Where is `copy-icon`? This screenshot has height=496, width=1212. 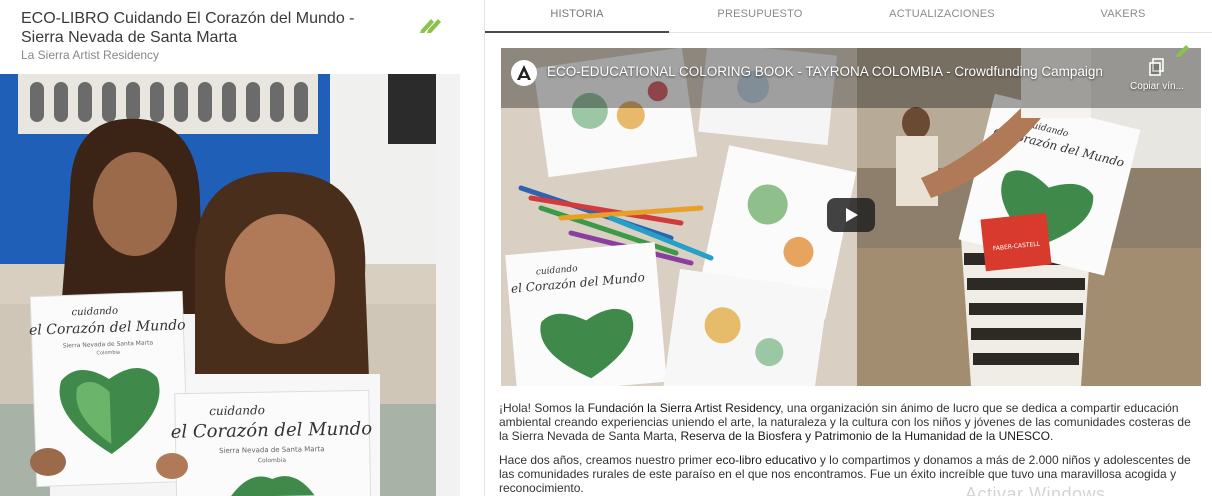
copy-icon is located at coordinates (1156, 67).